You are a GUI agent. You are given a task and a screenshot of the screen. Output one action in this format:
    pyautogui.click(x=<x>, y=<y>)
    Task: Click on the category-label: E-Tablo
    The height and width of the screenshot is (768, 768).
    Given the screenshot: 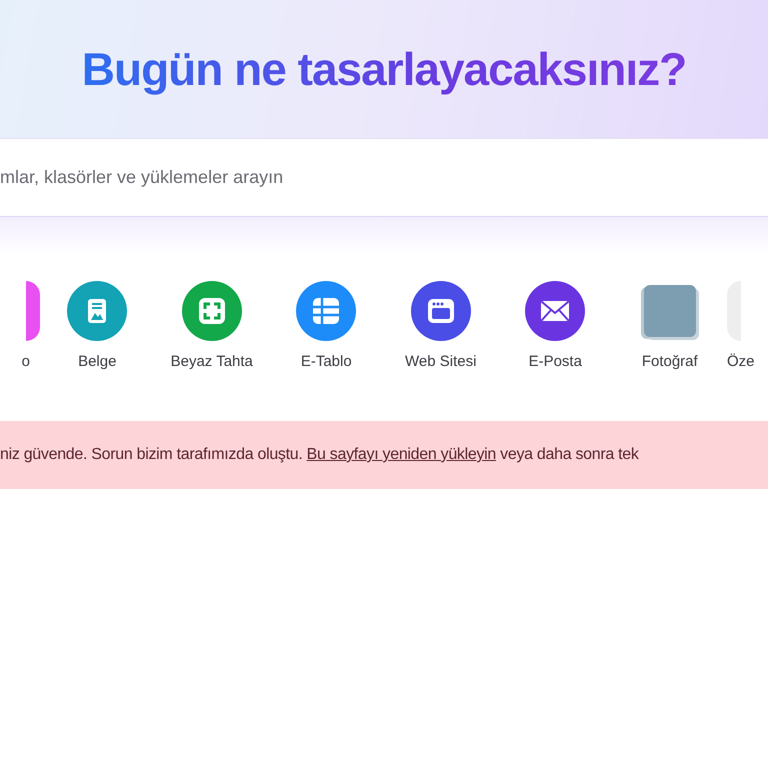 What is the action you would take?
    pyautogui.click(x=326, y=361)
    